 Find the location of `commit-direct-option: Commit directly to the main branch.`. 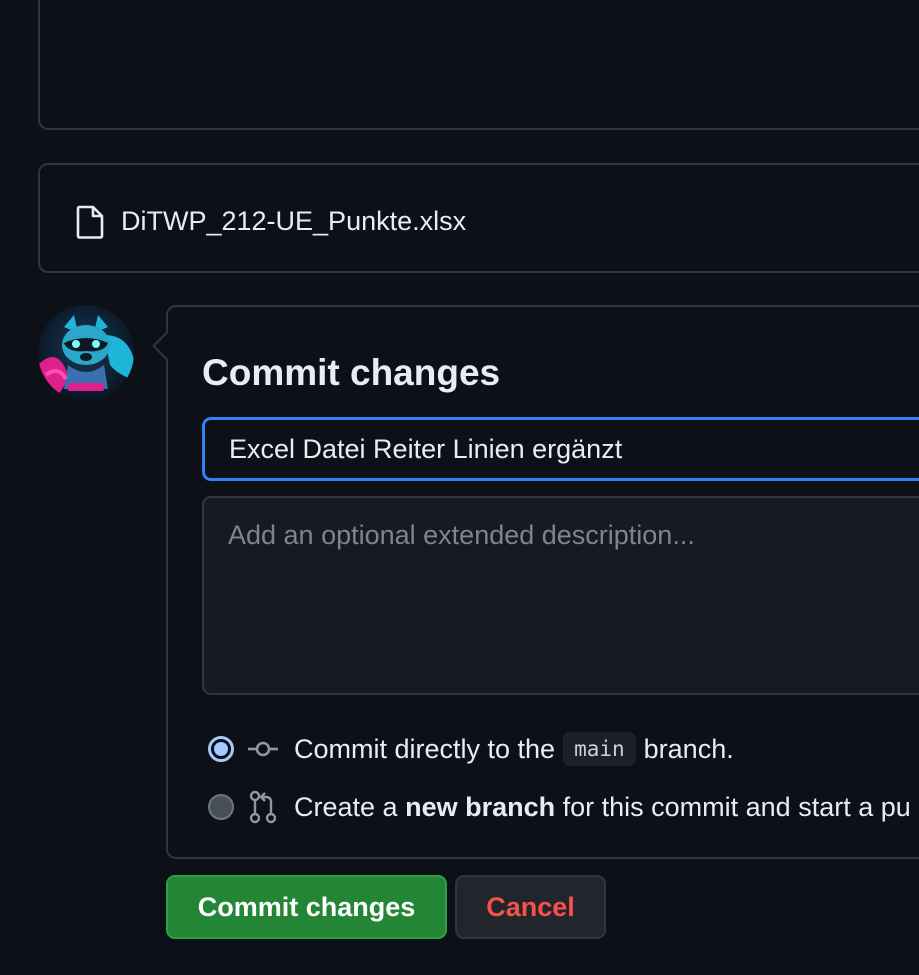

commit-direct-option: Commit directly to the main branch. is located at coordinates (471, 749).